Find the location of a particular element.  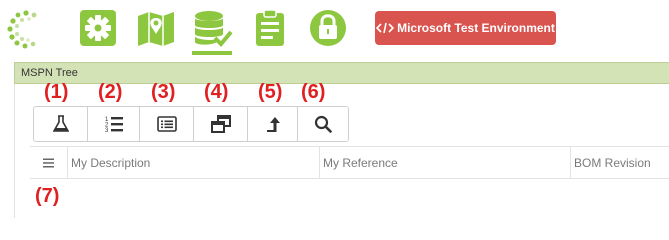

numbered-list-button: 1 2 3 is located at coordinates (114, 124).